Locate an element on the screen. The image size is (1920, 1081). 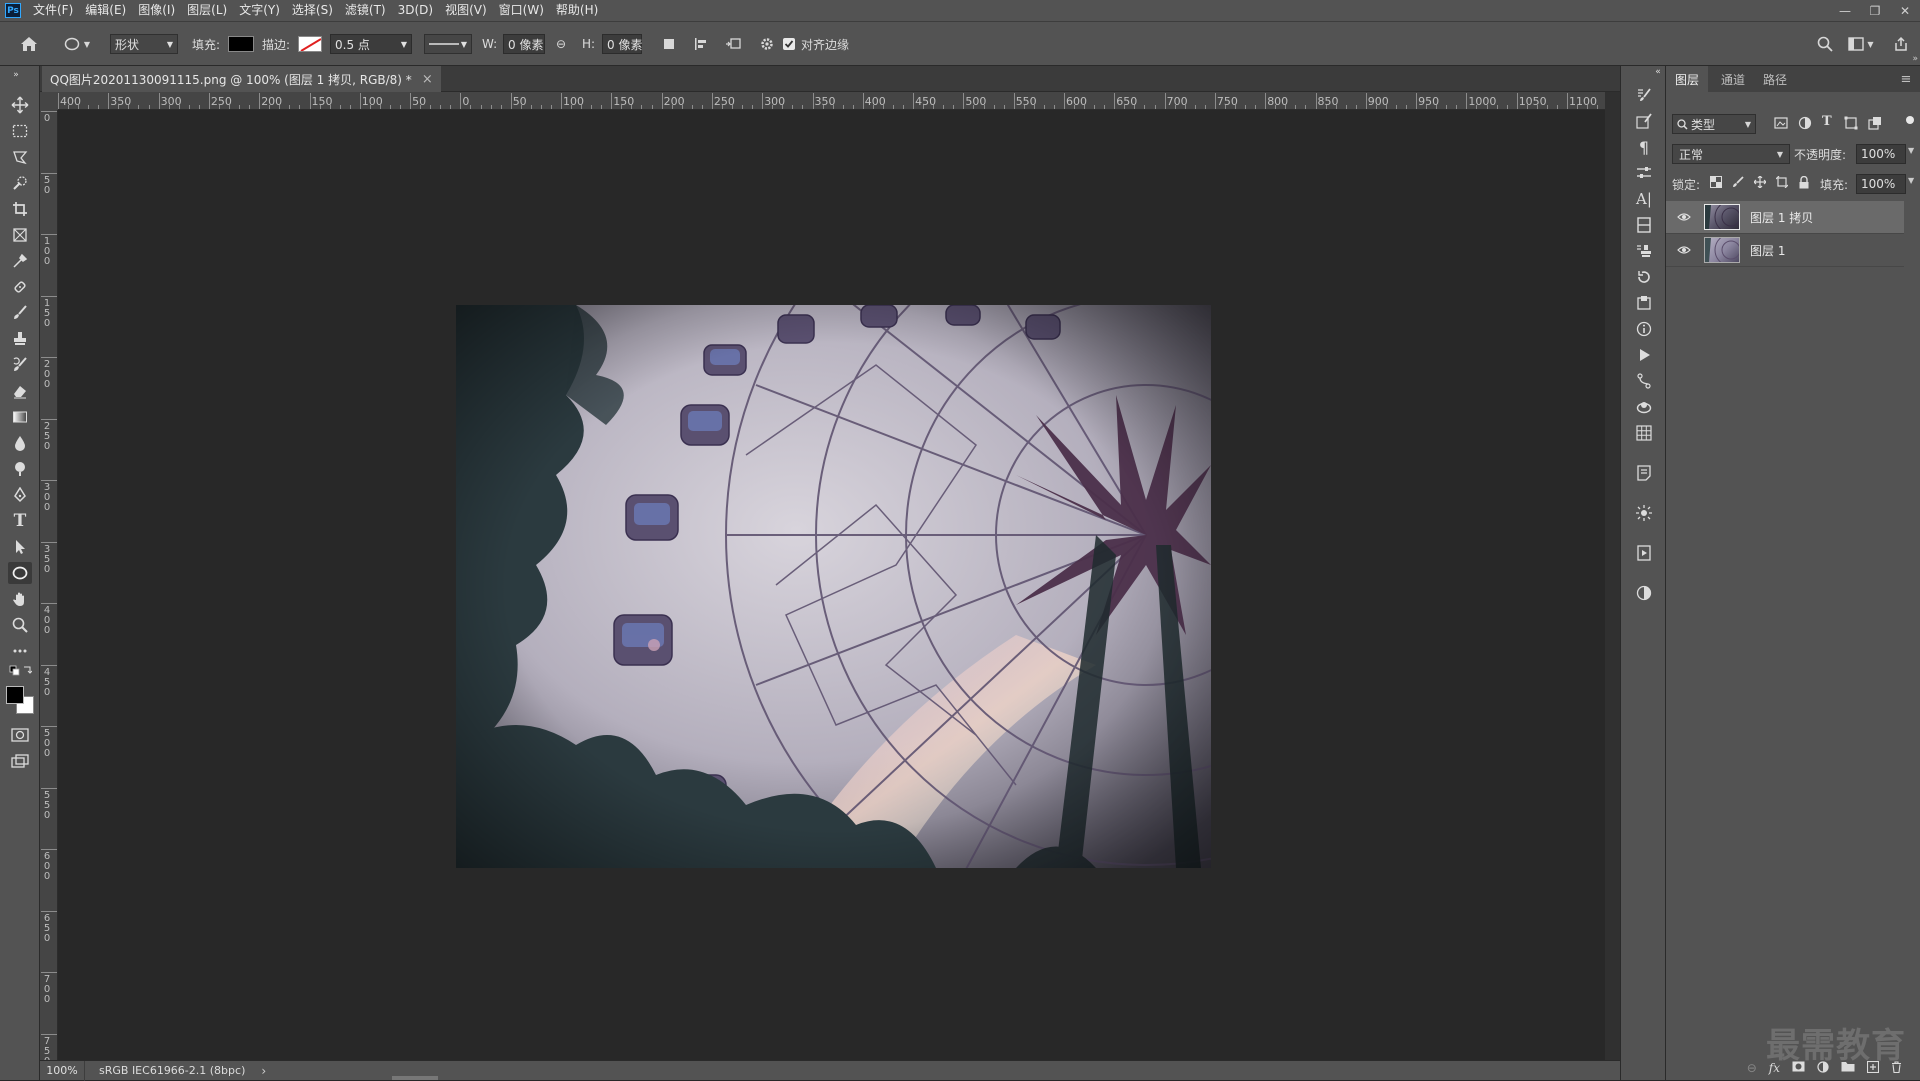
link-dimensions-icon: ⊖ is located at coordinates (561, 44).